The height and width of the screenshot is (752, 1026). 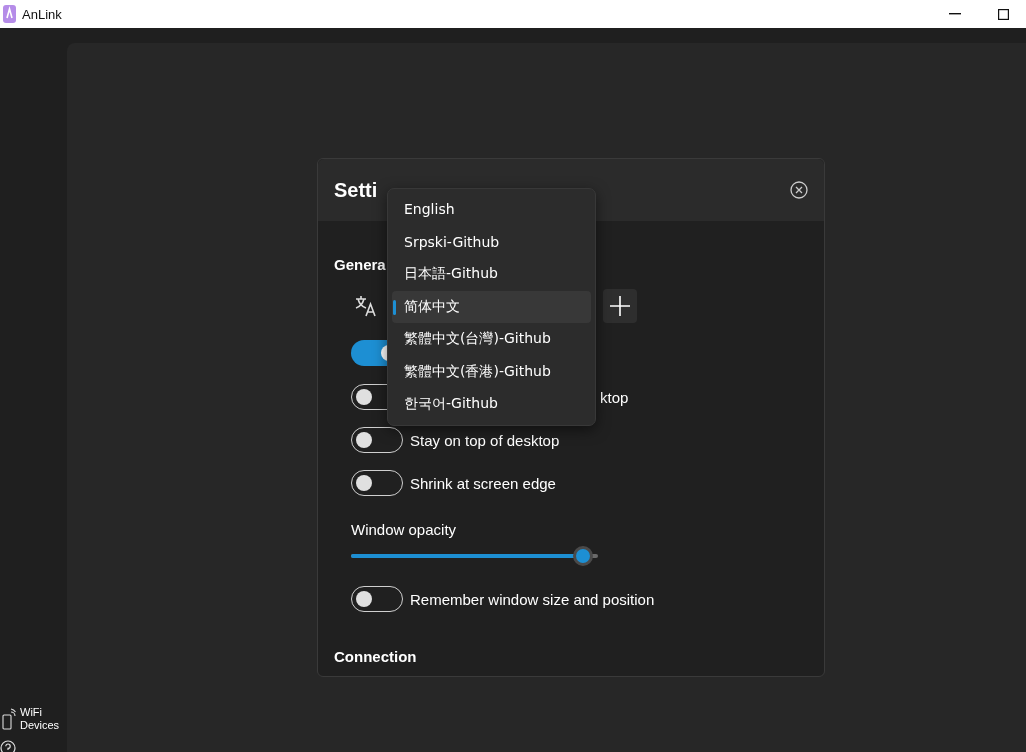 What do you see at coordinates (356, 190) in the screenshot?
I see `dialog-title: Setti` at bounding box center [356, 190].